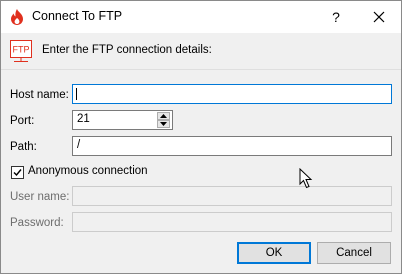 This screenshot has width=402, height=274. I want to click on chevron-up-icon, so click(163, 116).